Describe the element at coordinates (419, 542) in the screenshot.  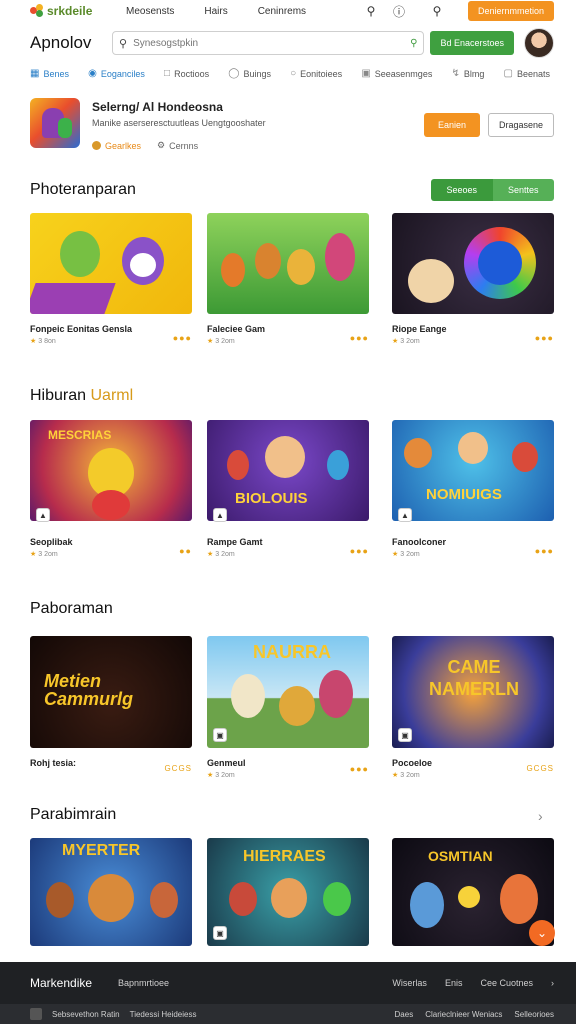
I see `game-title: Fanoolconer` at that location.